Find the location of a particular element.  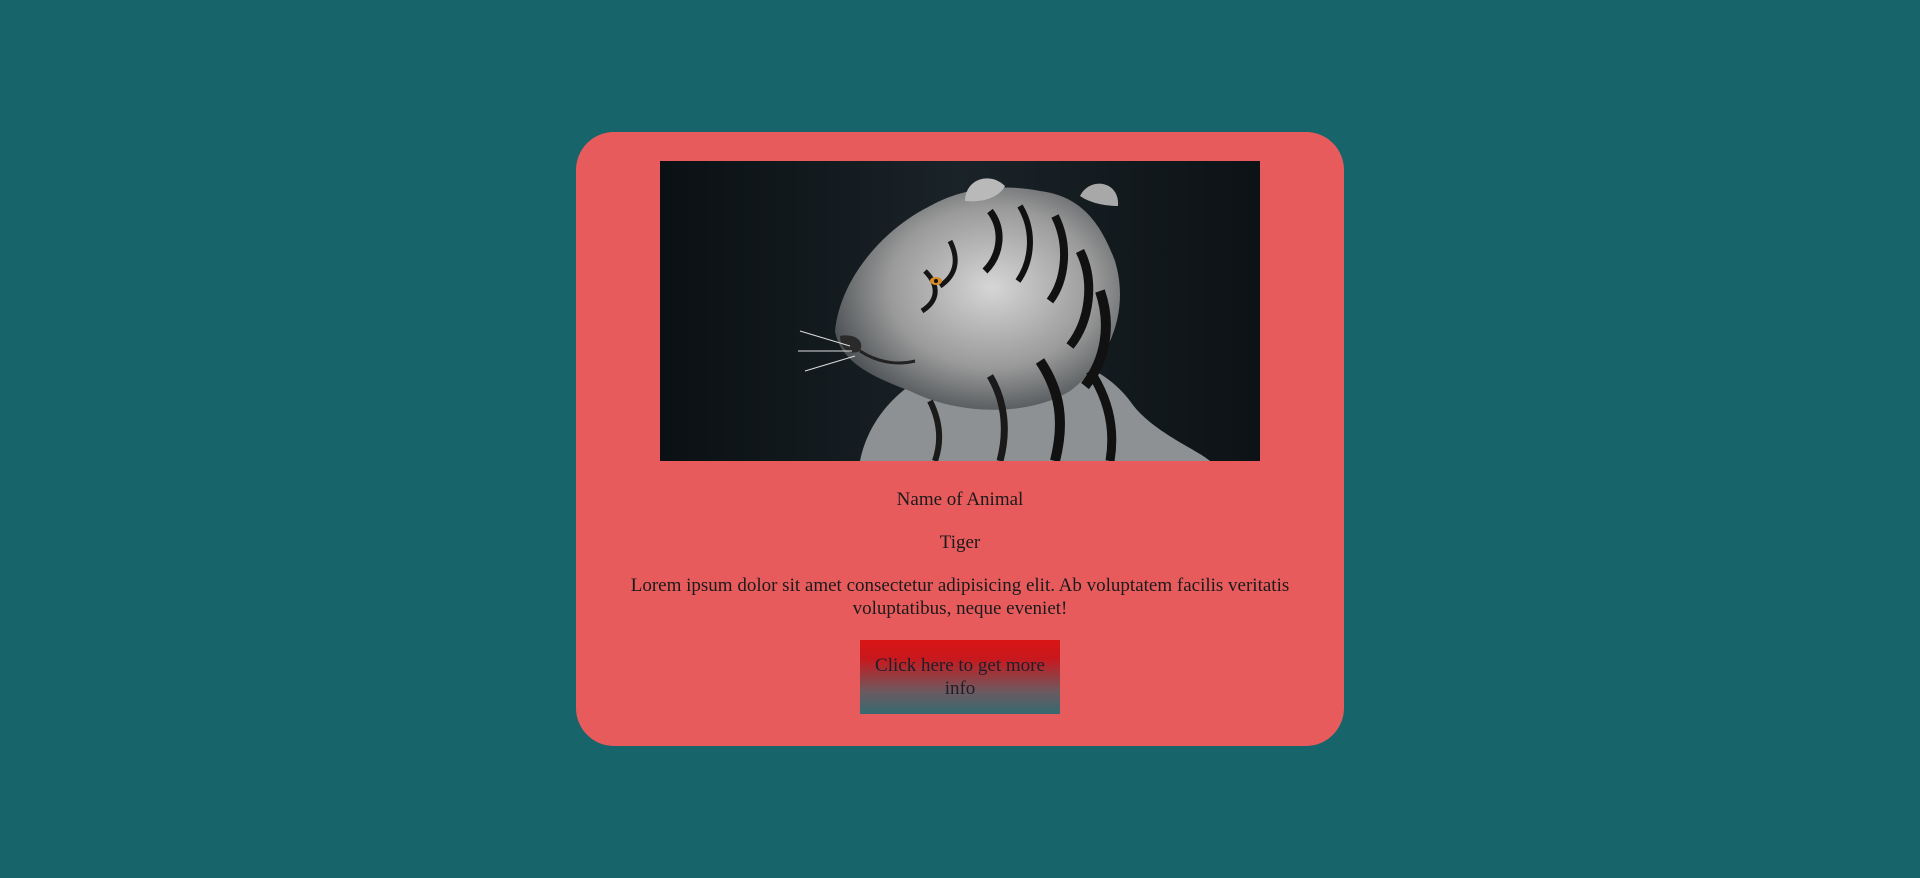

more-info-button: Click here to get more info is located at coordinates (960, 677).